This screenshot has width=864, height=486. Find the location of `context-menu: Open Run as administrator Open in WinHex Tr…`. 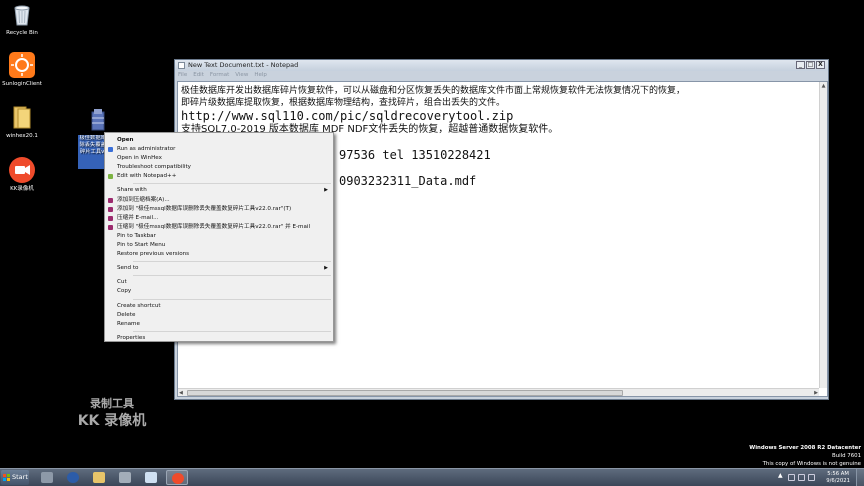

context-menu: Open Run as administrator Open in WinHex Tr… is located at coordinates (219, 237).